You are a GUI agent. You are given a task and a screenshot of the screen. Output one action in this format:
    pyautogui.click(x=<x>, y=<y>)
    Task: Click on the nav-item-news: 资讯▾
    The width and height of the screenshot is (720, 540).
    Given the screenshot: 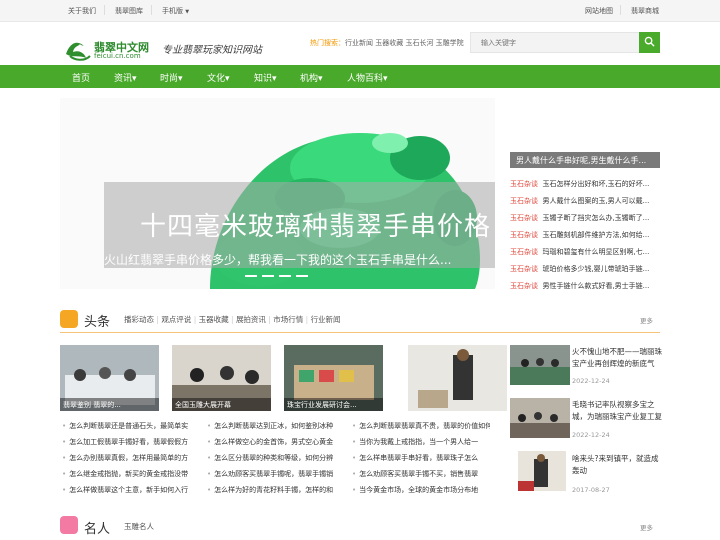 What is the action you would take?
    pyautogui.click(x=125, y=77)
    